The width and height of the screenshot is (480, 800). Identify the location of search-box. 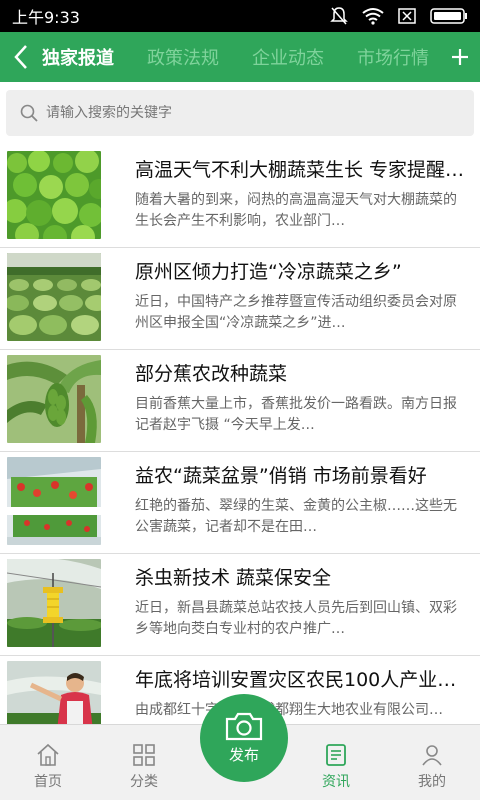
(240, 113).